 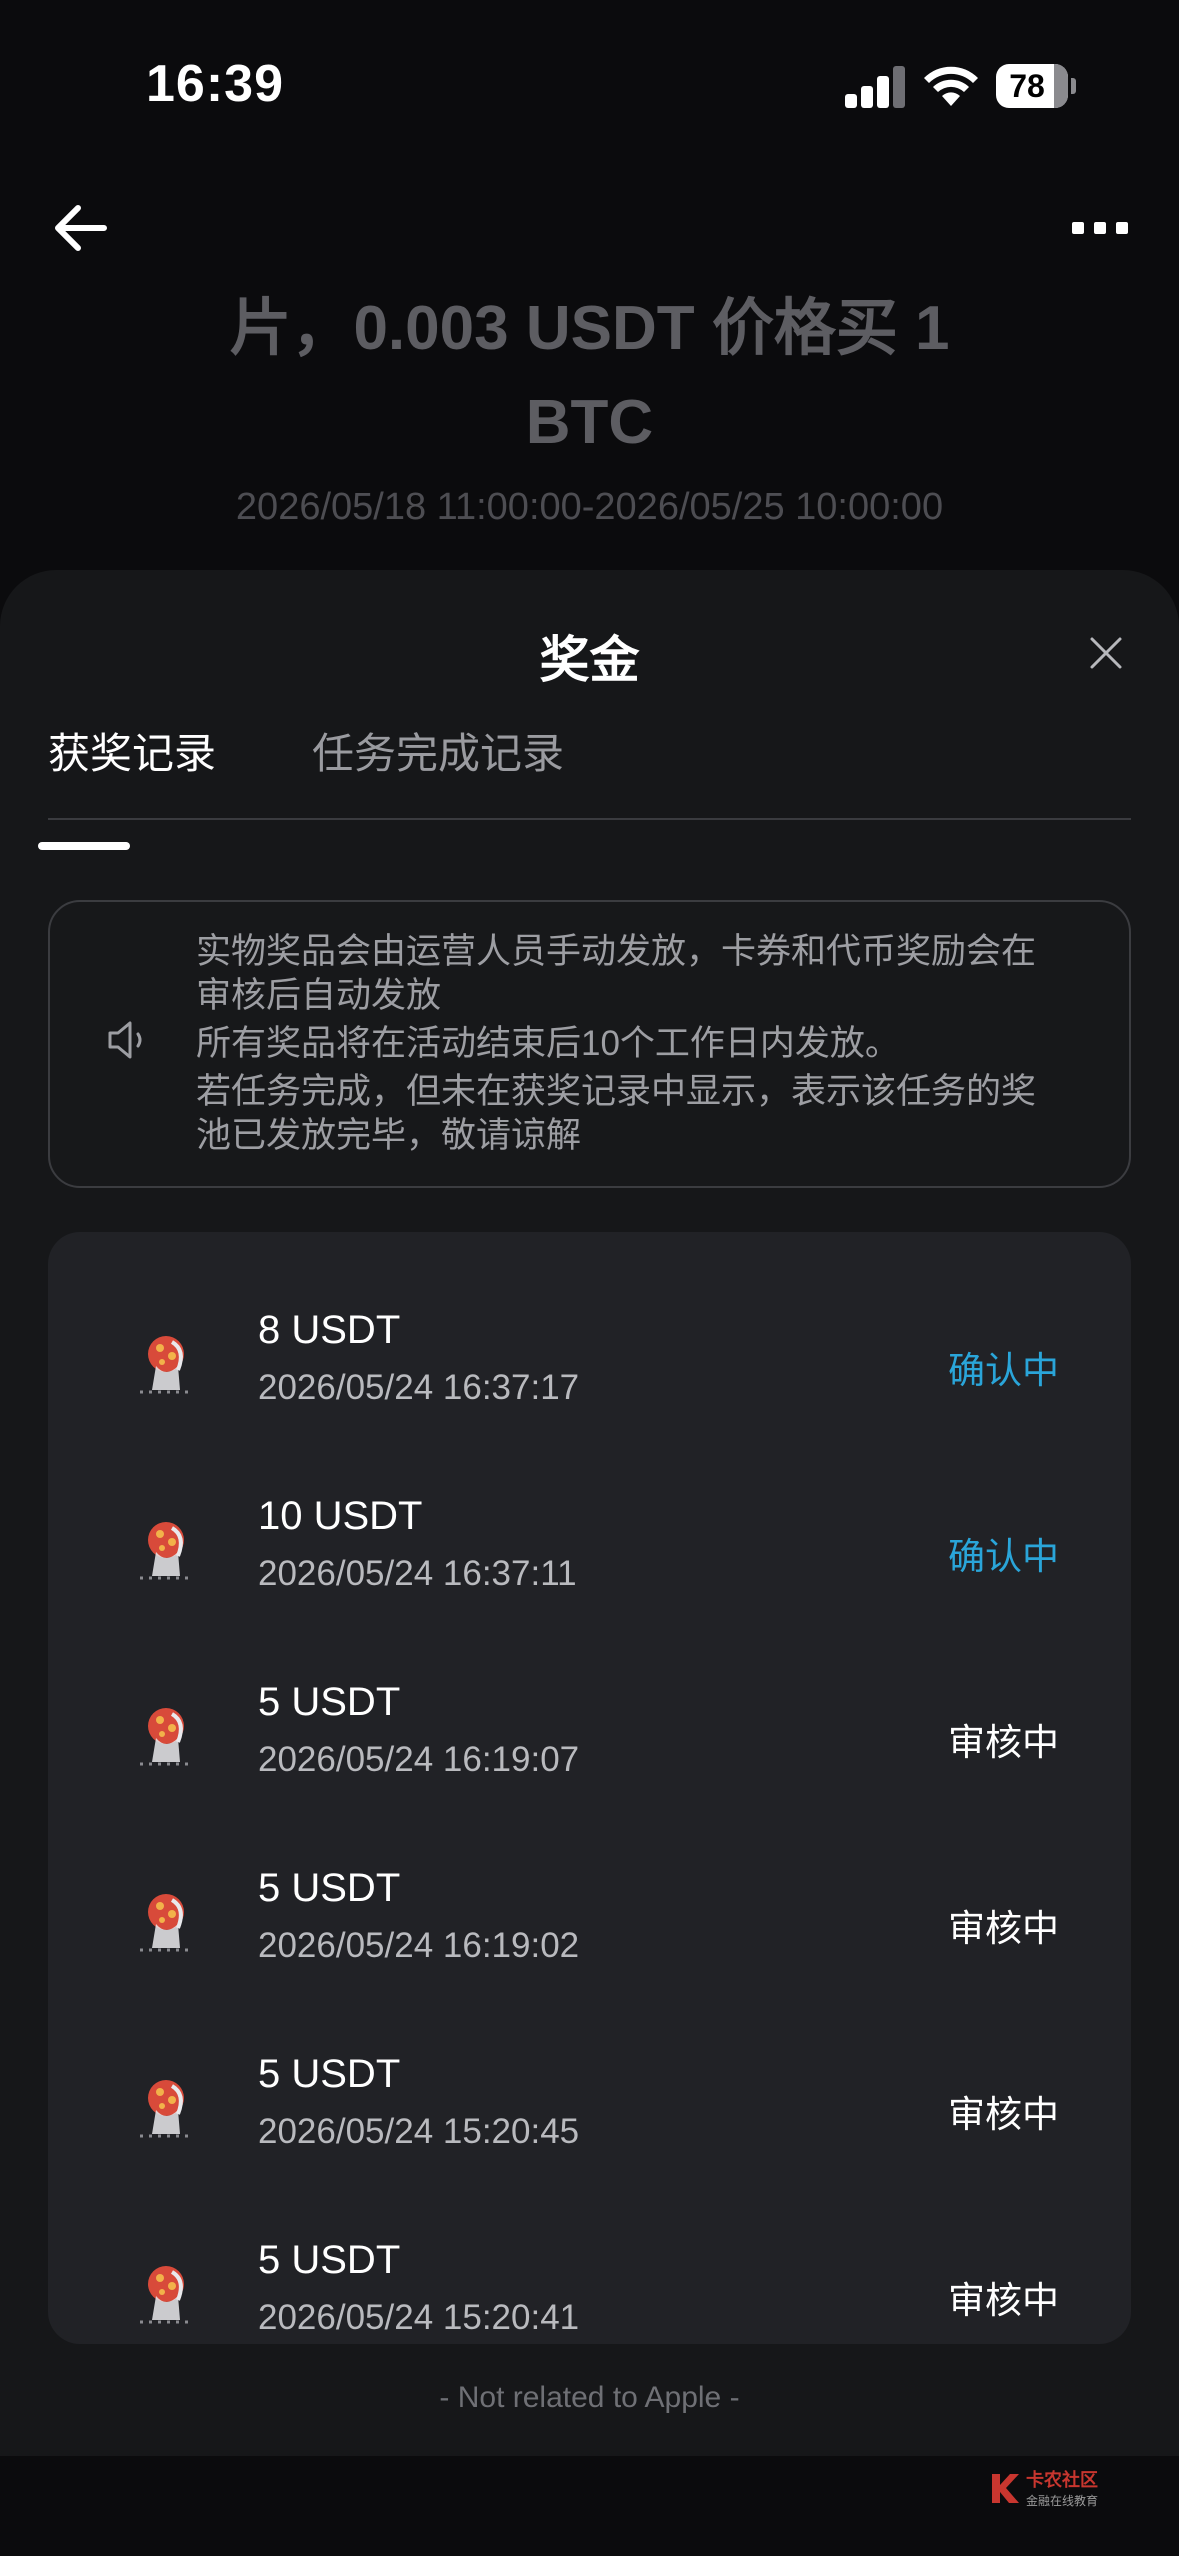 I want to click on record-tabs: 获奖记录 任务完成记录, so click(x=589, y=770).